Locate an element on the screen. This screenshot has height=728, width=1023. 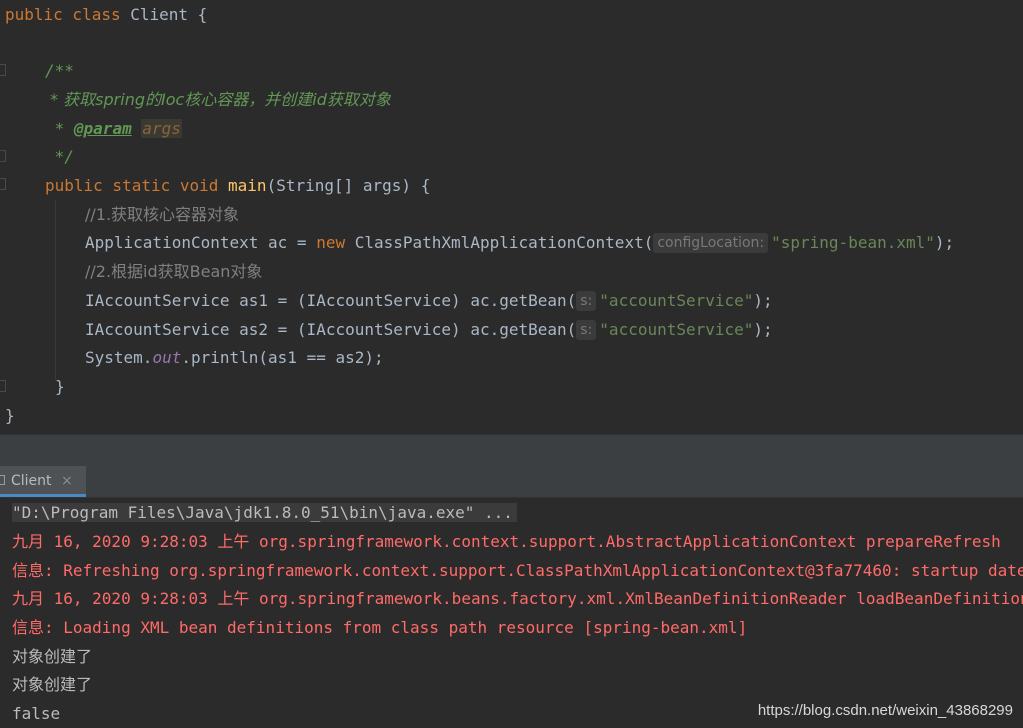
panel-splitter is located at coordinates (511, 450).